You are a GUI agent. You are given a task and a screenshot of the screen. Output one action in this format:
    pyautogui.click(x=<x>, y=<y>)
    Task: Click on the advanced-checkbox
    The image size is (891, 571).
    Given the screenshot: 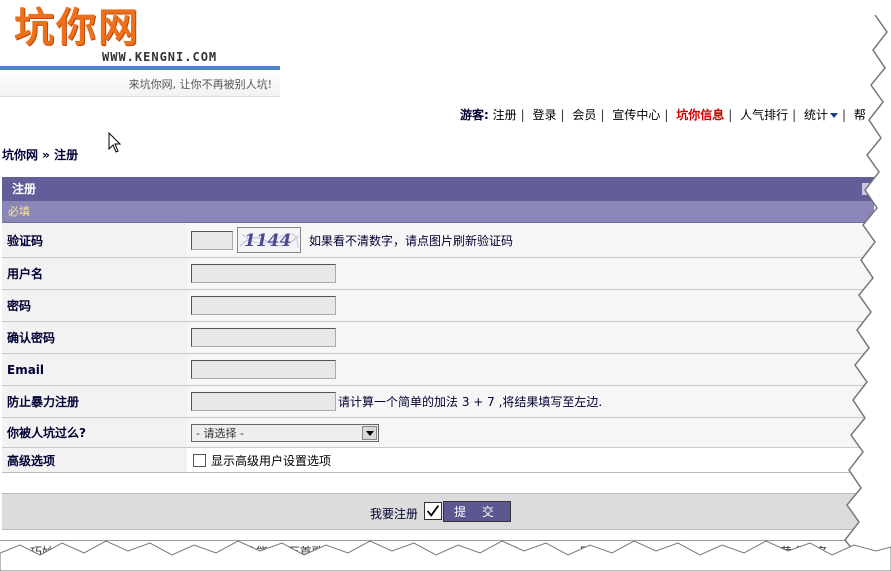 What is the action you would take?
    pyautogui.click(x=199, y=460)
    